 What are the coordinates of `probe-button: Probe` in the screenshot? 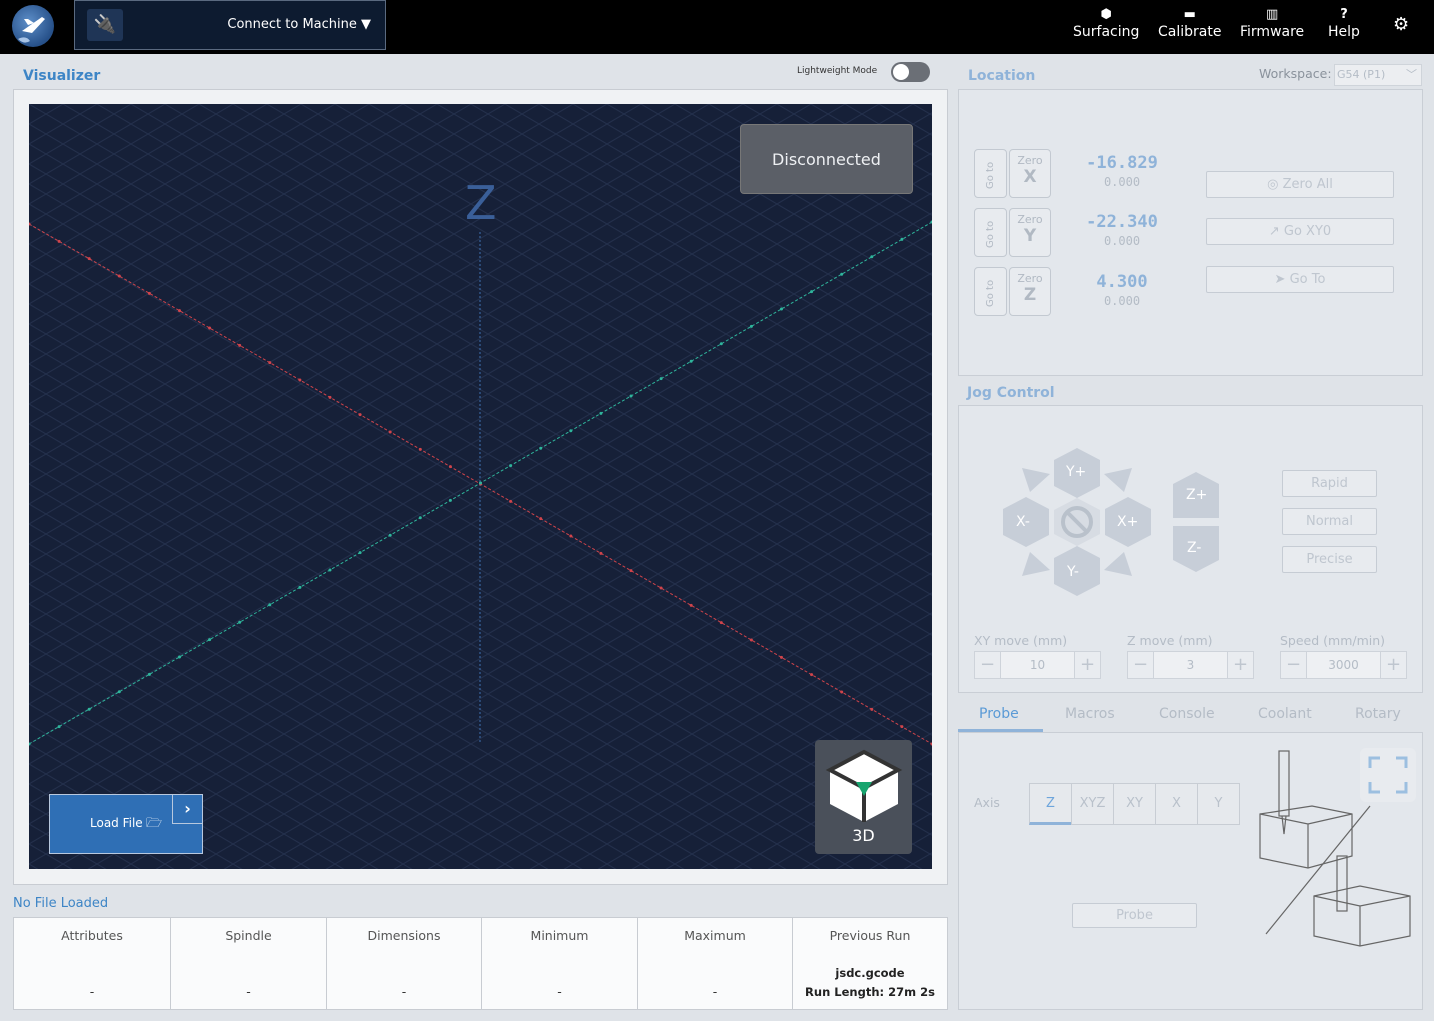 It's located at (1134, 915).